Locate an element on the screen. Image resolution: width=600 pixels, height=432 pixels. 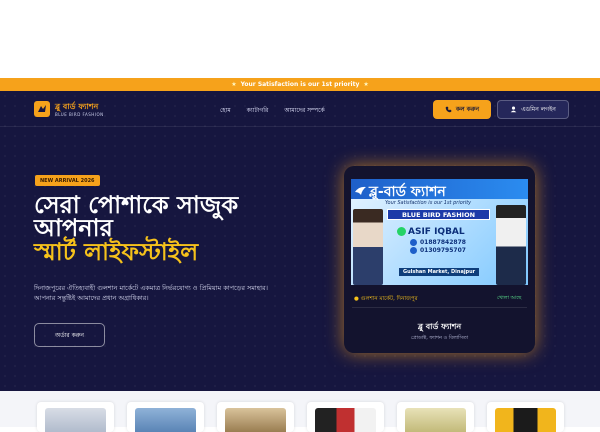
hero-headline-highlight: স্মার্ট লাইফস্টাইল is located at coordinates (116, 252).